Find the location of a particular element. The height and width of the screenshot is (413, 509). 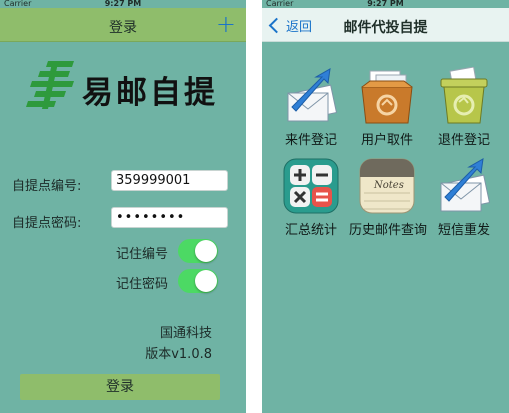

tile-label: 汇总统计 is located at coordinates (310, 230).